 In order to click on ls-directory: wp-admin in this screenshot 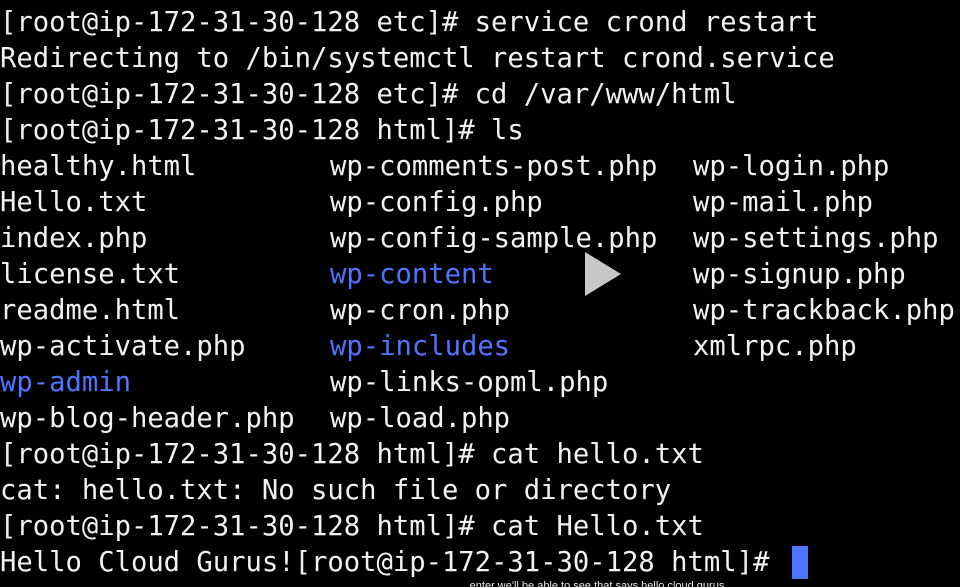, I will do `click(65, 382)`.